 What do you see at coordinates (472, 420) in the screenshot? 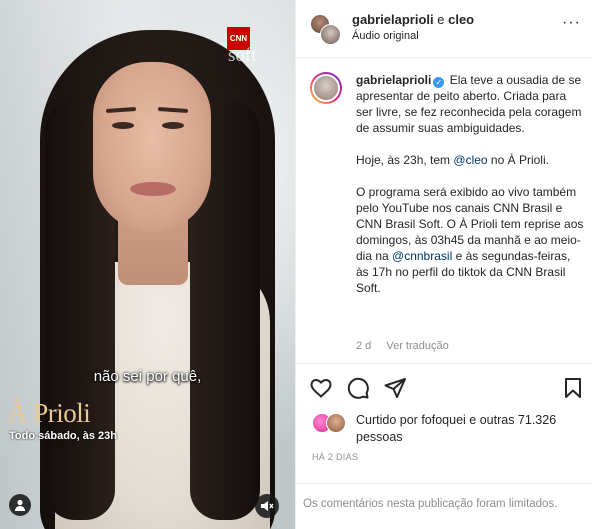
I see `likes-connector: e` at bounding box center [472, 420].